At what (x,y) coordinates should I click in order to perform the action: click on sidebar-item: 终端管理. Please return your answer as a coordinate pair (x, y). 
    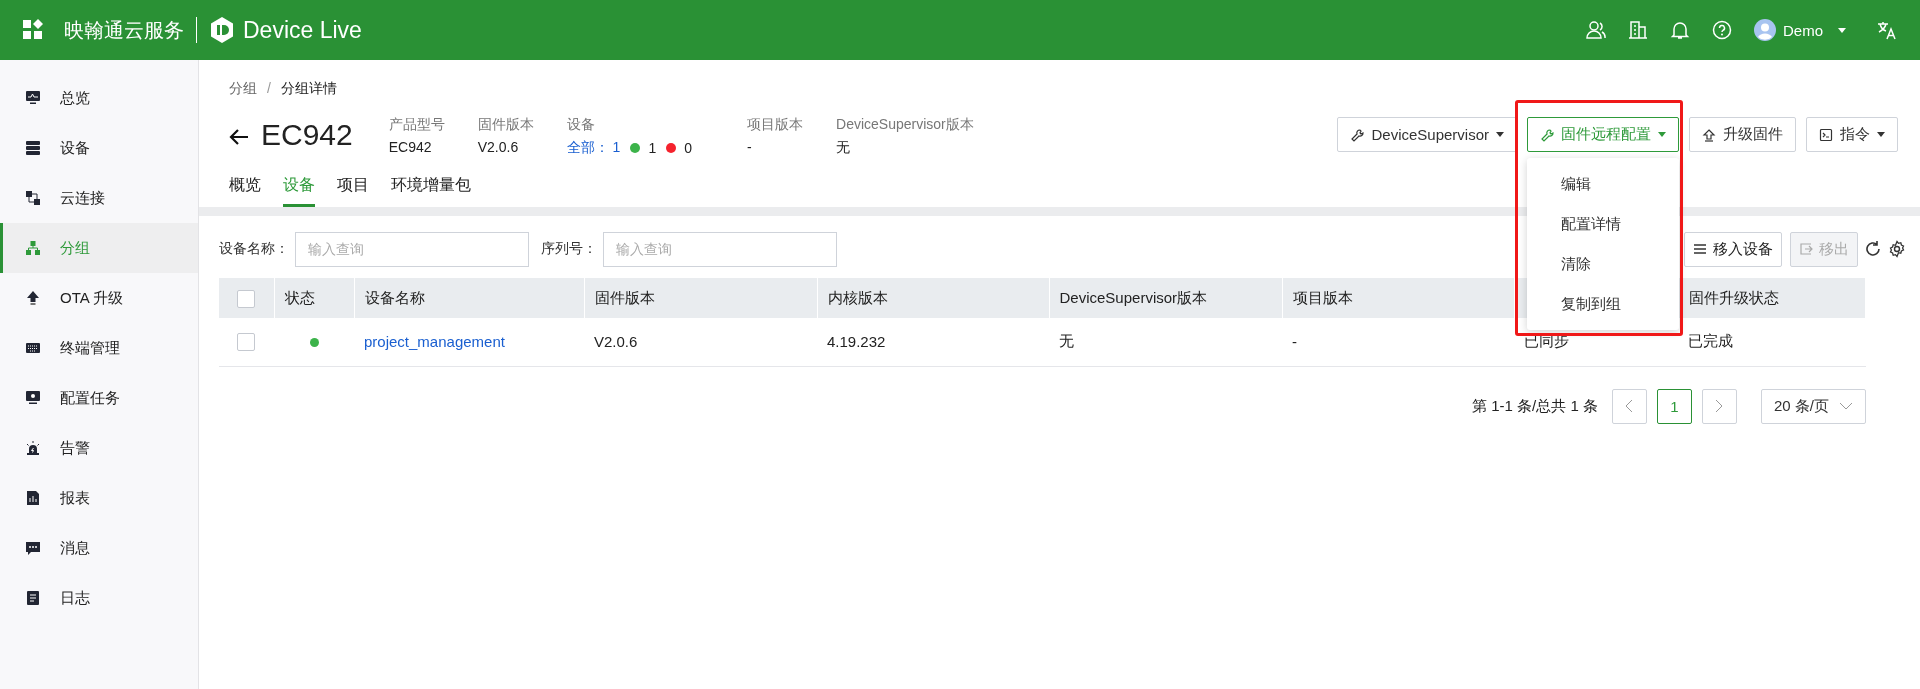
    Looking at the image, I should click on (99, 348).